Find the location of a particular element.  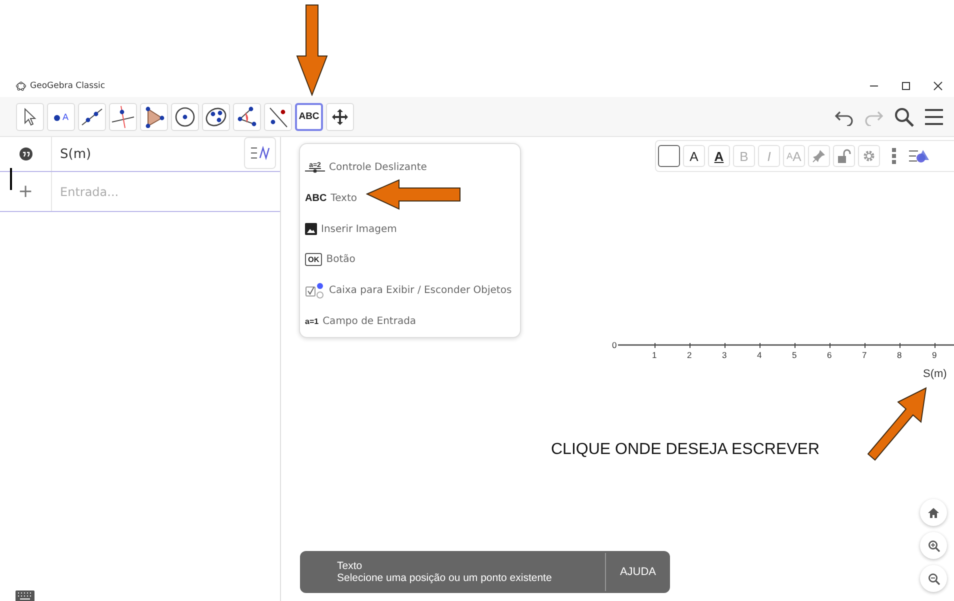

reflect-line-icon is located at coordinates (278, 117).